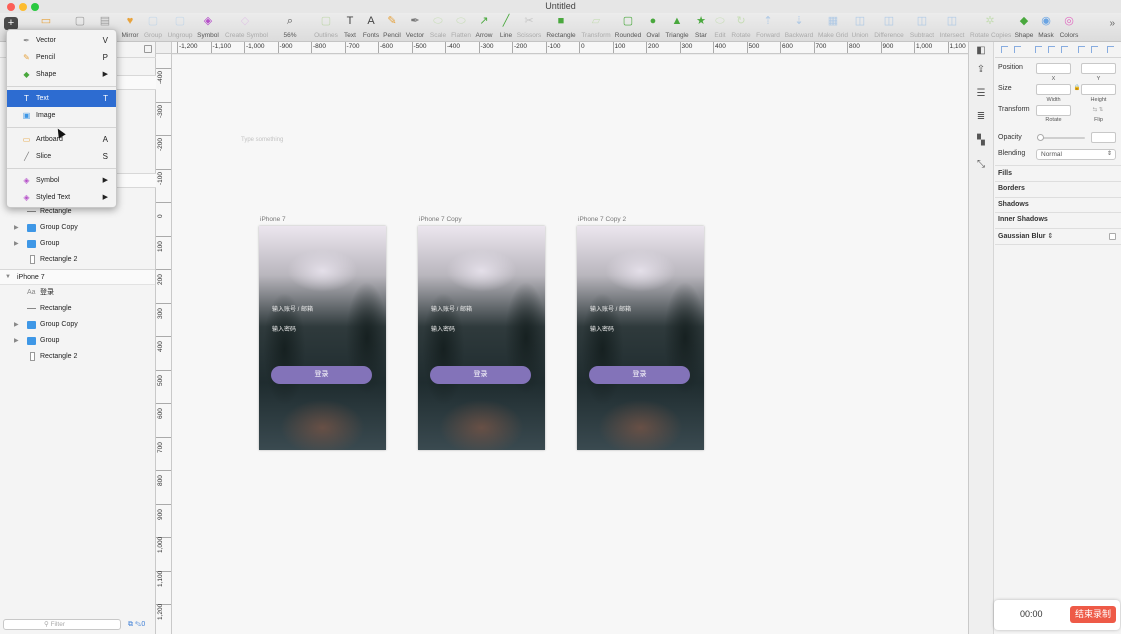 This screenshot has width=1121, height=634. What do you see at coordinates (1025, 236) in the screenshot?
I see `gaussian-blur-section: Gaussian Blur ⇕` at bounding box center [1025, 236].